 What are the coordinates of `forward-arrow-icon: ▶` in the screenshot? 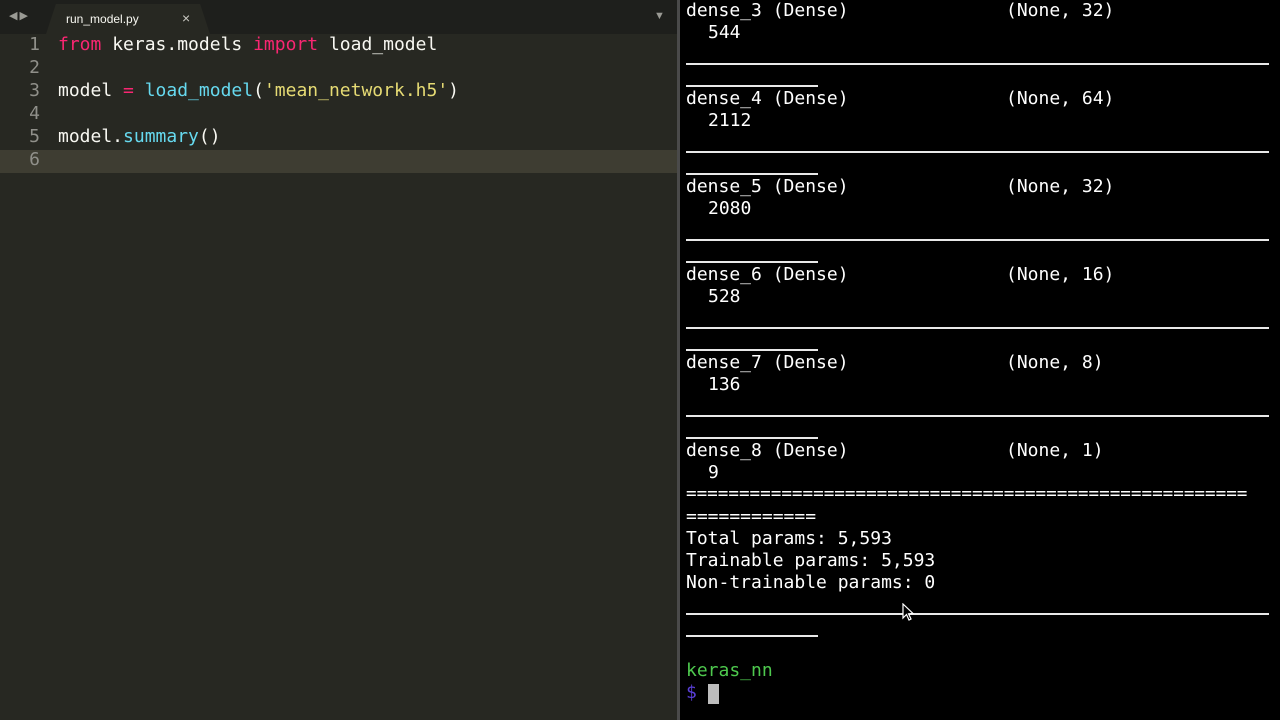 It's located at (24, 16).